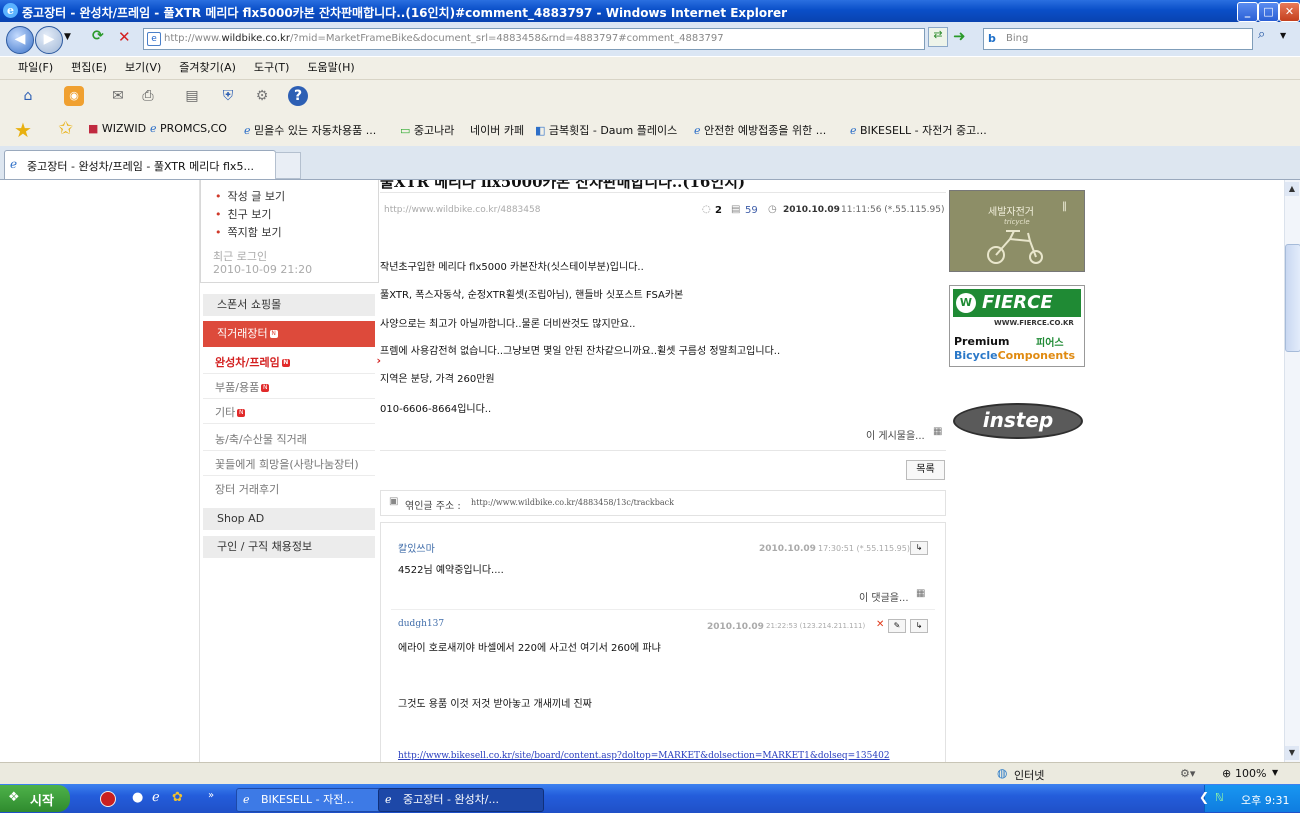 Image resolution: width=1300 pixels, height=813 pixels. What do you see at coordinates (137, 797) in the screenshot?
I see `quicklaunch-icon: ●` at bounding box center [137, 797].